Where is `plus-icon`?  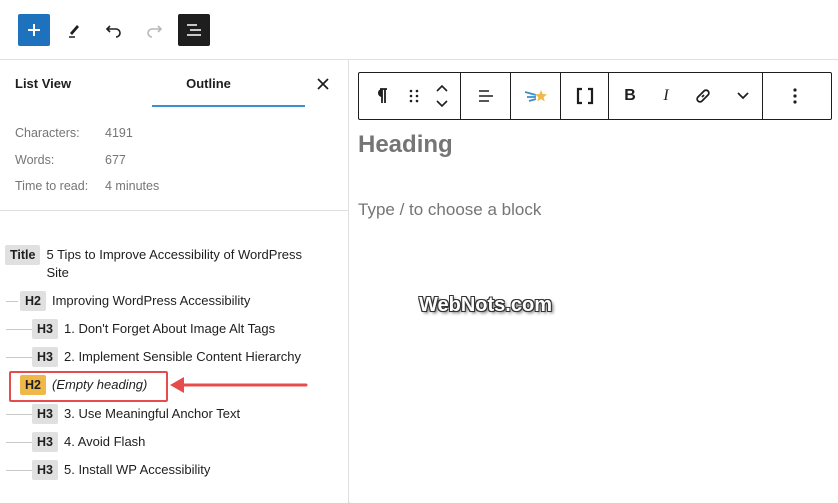
plus-icon is located at coordinates (34, 30).